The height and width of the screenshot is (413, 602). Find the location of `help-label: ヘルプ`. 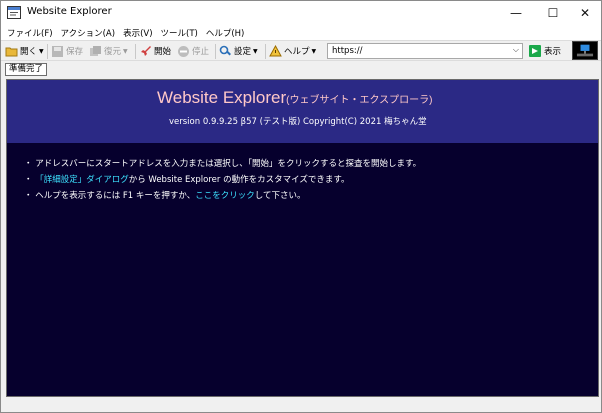

help-label: ヘルプ is located at coordinates (297, 52).